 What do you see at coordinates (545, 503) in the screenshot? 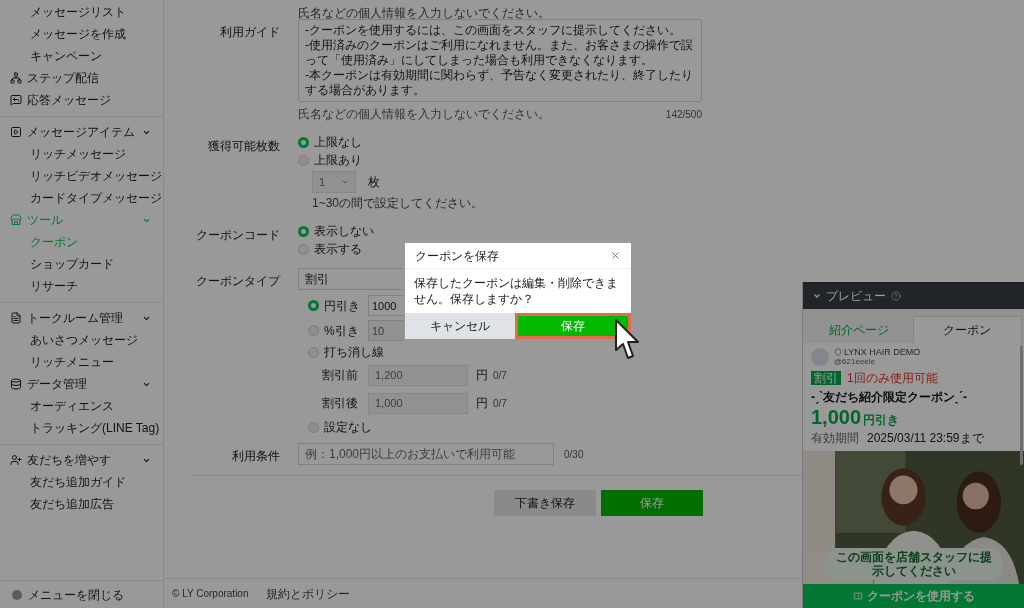
I see `draft-save-button: 下書き保存` at bounding box center [545, 503].